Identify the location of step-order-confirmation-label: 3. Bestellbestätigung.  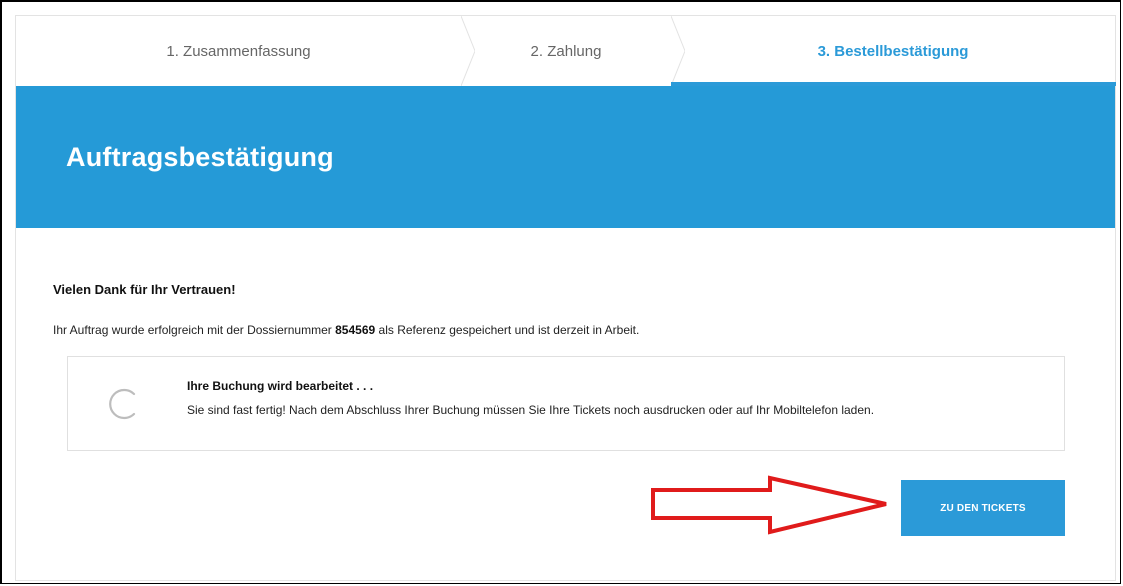
(893, 51).